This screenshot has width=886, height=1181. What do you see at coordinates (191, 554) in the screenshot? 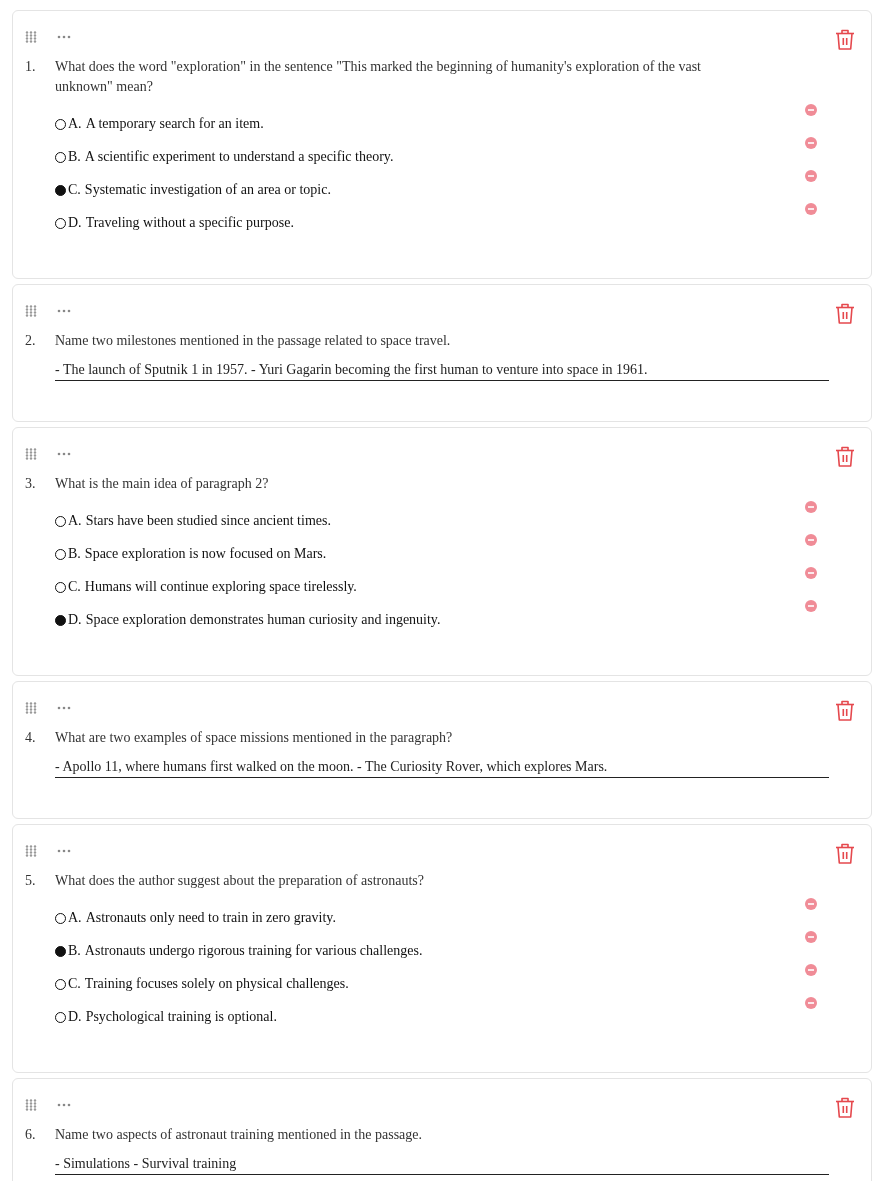
I see `answer-option: B. Space exploration is now focused on Mars.` at bounding box center [191, 554].